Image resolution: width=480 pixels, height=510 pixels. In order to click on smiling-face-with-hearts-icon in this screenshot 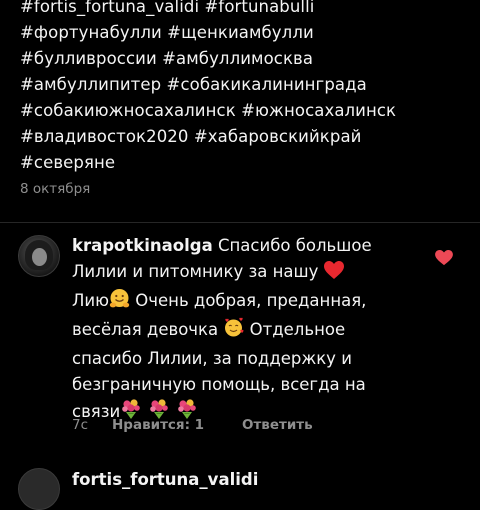, I will do `click(233, 331)`.